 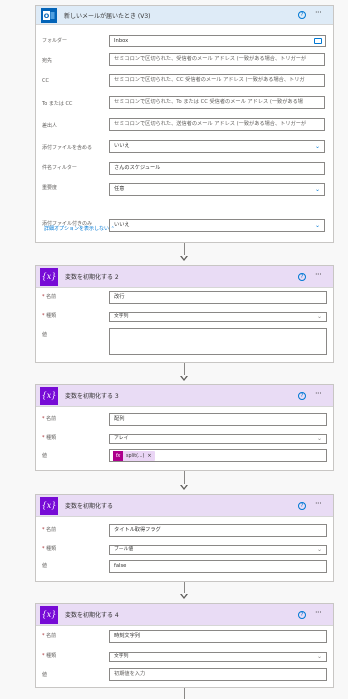 I want to click on trigger-header: O 新しいメールが届いたとき (V3) ? ···, so click(x=184, y=15).